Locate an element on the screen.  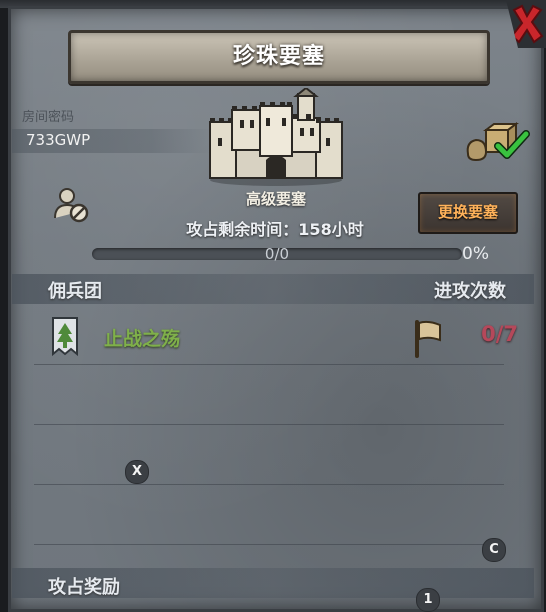
occupation-progress-bar: 0/0 is located at coordinates (277, 254).